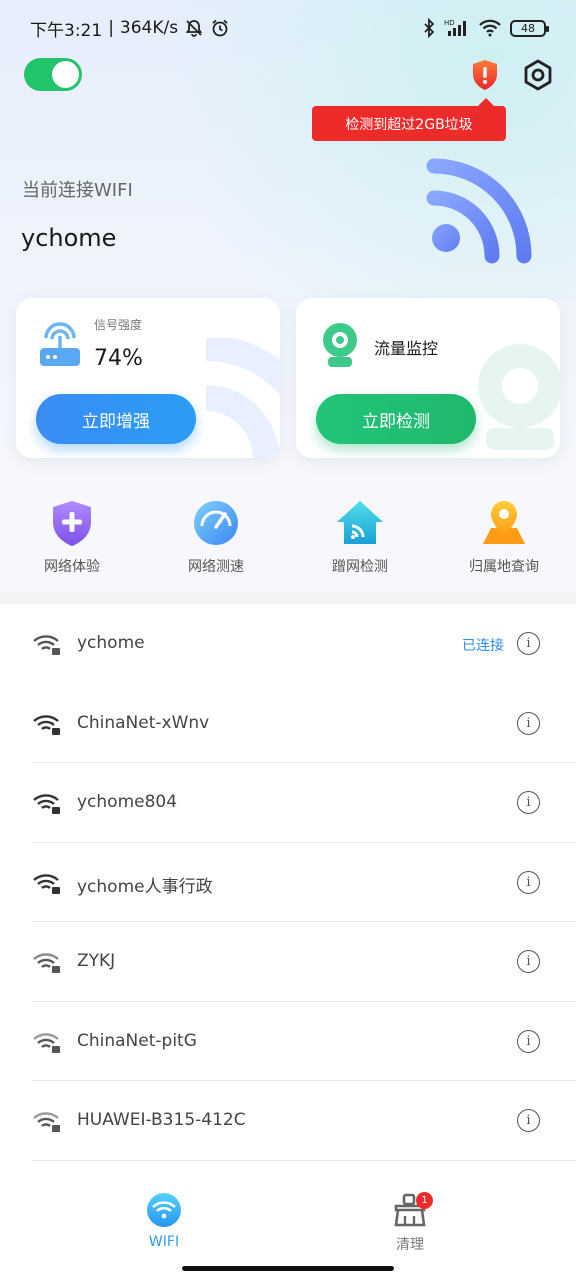  Describe the element at coordinates (288, 803) in the screenshot. I see `wifi-row: ychome804 i` at that location.